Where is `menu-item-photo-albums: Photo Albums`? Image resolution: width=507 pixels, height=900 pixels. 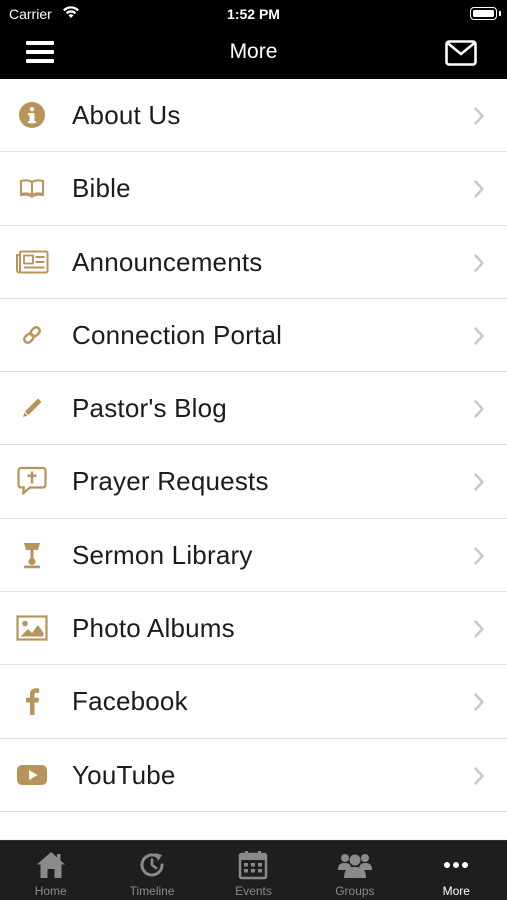
menu-item-photo-albums: Photo Albums is located at coordinates (253, 629).